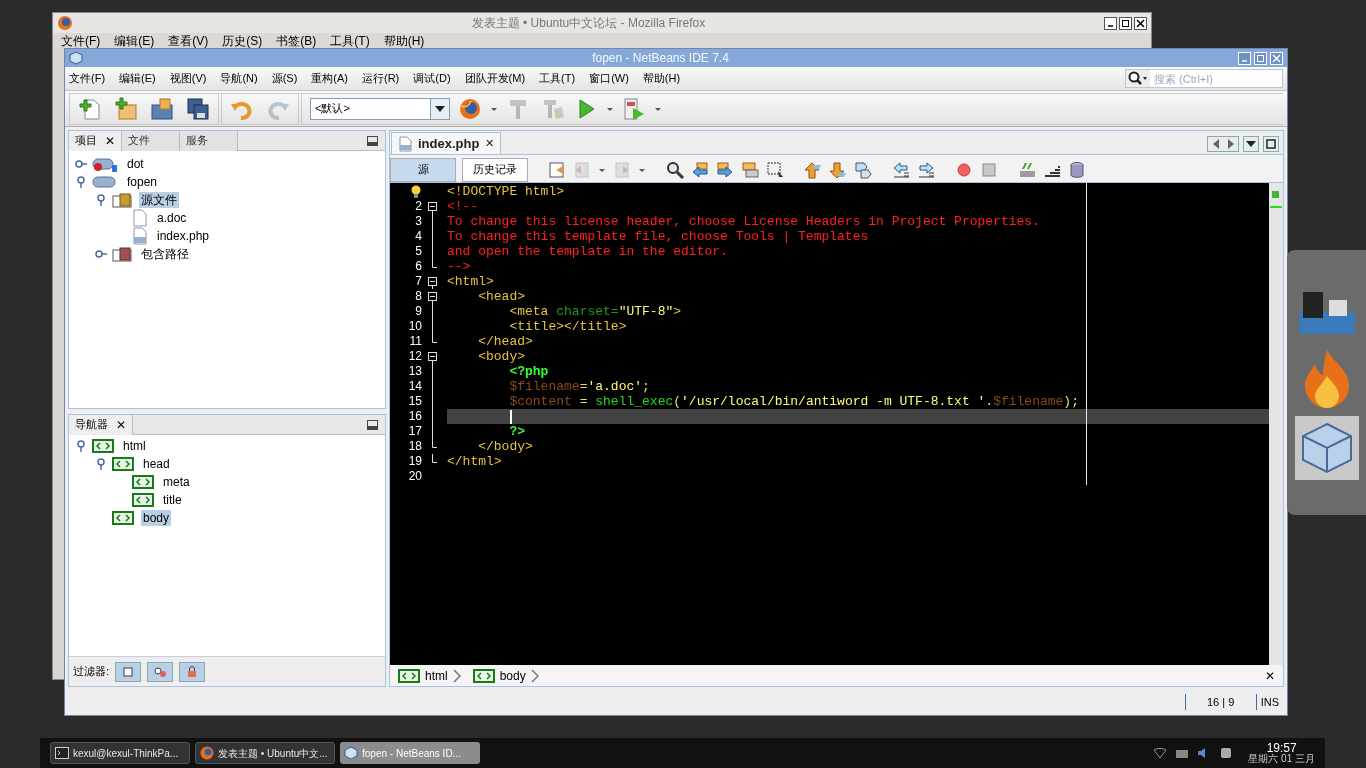  Describe the element at coordinates (609, 78) in the screenshot. I see `menu-item: 窗口(W)` at that location.